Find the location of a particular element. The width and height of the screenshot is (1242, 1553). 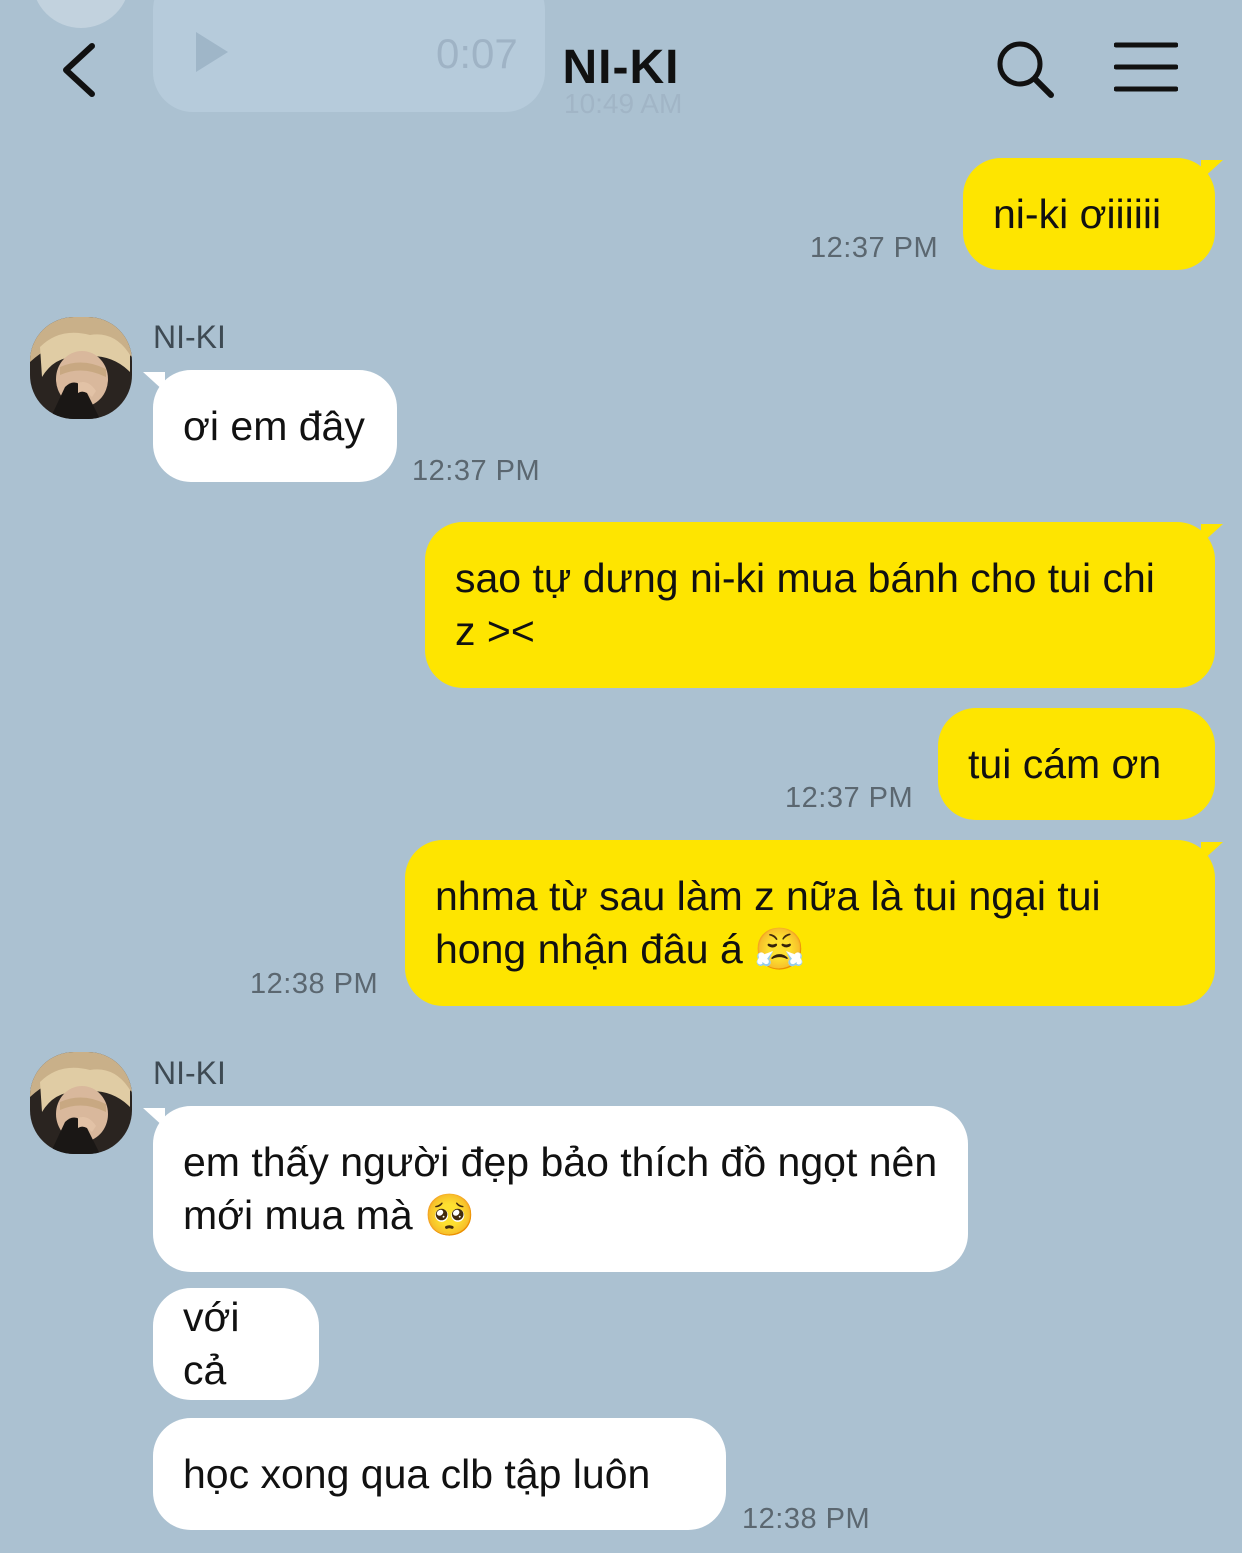

message-text: với cả is located at coordinates (217, 1343).